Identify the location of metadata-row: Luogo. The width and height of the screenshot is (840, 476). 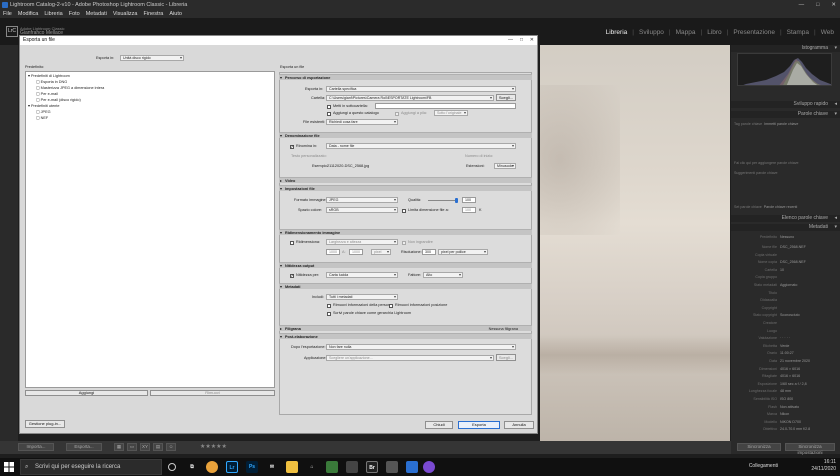
(785, 331).